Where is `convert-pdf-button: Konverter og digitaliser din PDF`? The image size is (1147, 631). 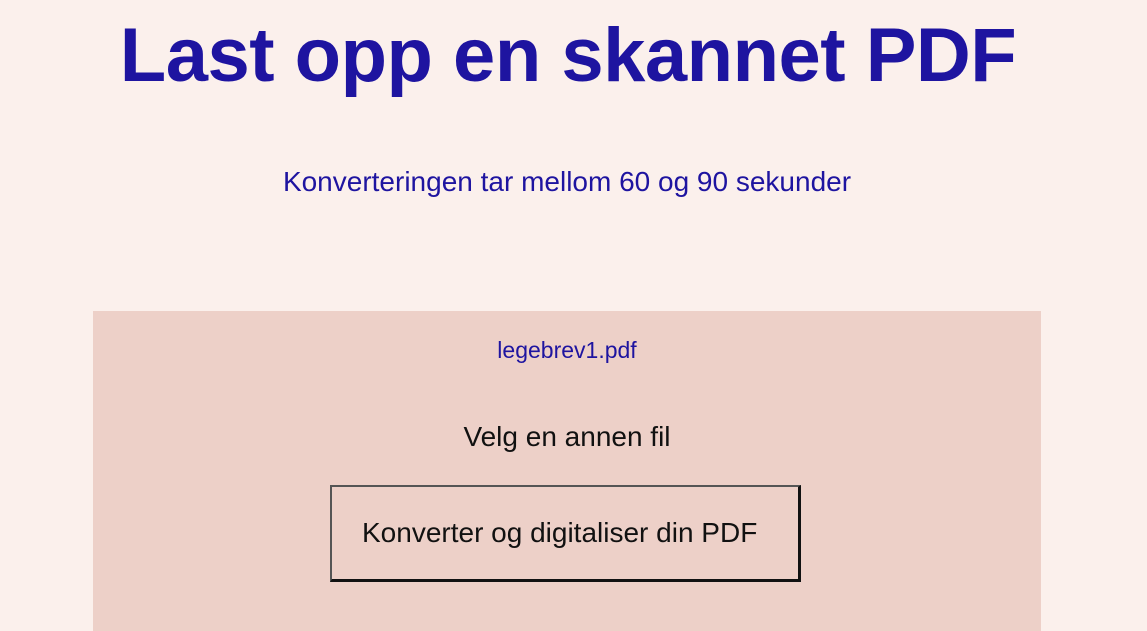 convert-pdf-button: Konverter og digitaliser din PDF is located at coordinates (565, 533).